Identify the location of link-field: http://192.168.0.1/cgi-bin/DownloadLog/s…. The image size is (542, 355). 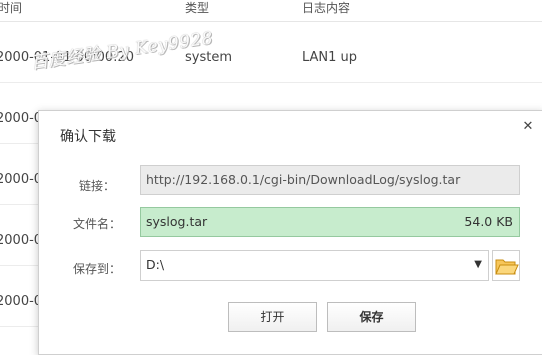
(330, 180).